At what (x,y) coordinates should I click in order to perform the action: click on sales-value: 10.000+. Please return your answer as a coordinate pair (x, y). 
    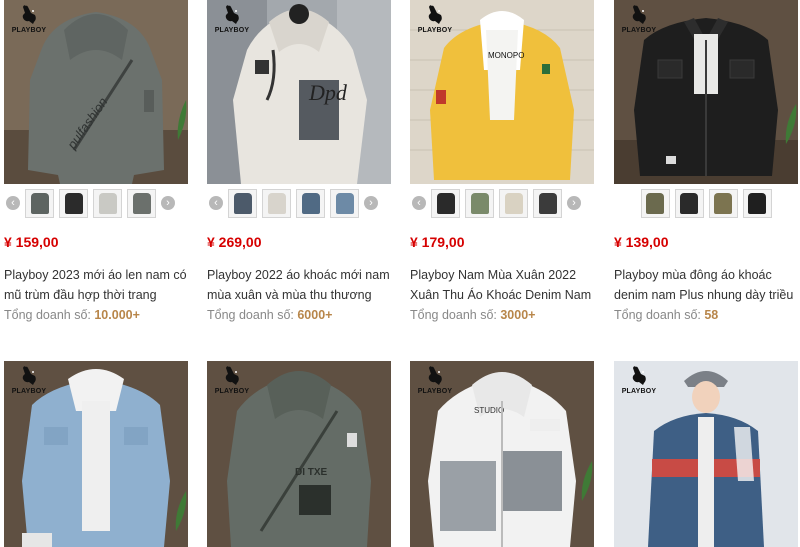
    Looking at the image, I should click on (117, 315).